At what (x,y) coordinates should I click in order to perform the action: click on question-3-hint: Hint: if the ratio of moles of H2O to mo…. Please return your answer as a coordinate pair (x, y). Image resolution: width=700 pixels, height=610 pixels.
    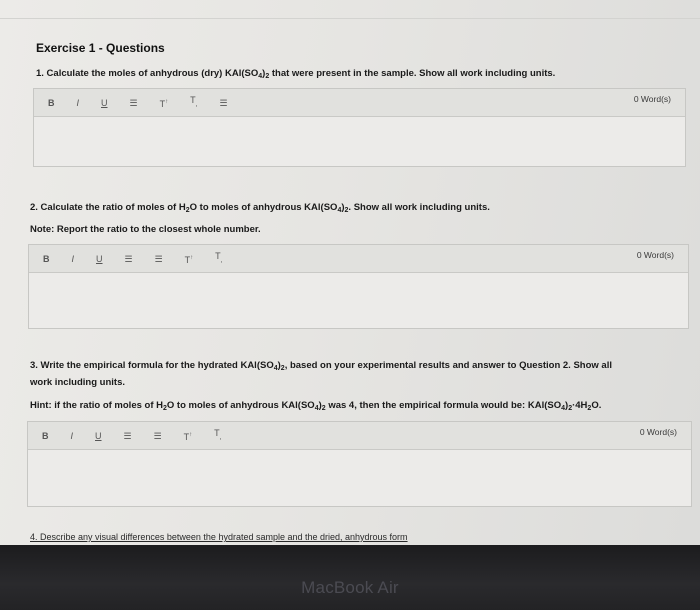
    Looking at the image, I should click on (316, 406).